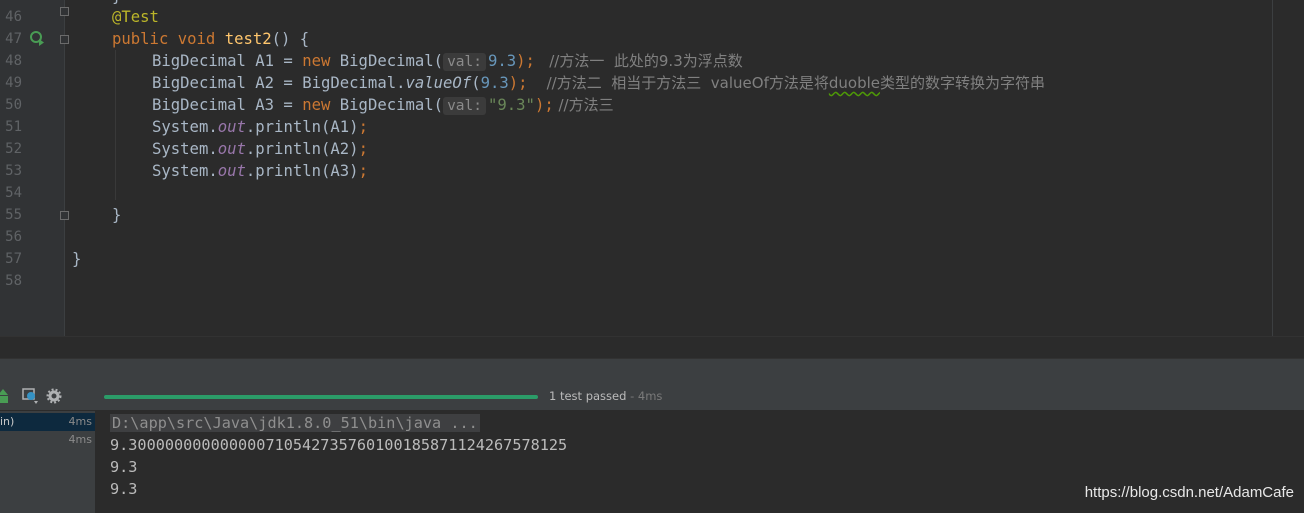  What do you see at coordinates (1189, 492) in the screenshot?
I see `watermark: https://blog.csdn.net/AdamCafe` at bounding box center [1189, 492].